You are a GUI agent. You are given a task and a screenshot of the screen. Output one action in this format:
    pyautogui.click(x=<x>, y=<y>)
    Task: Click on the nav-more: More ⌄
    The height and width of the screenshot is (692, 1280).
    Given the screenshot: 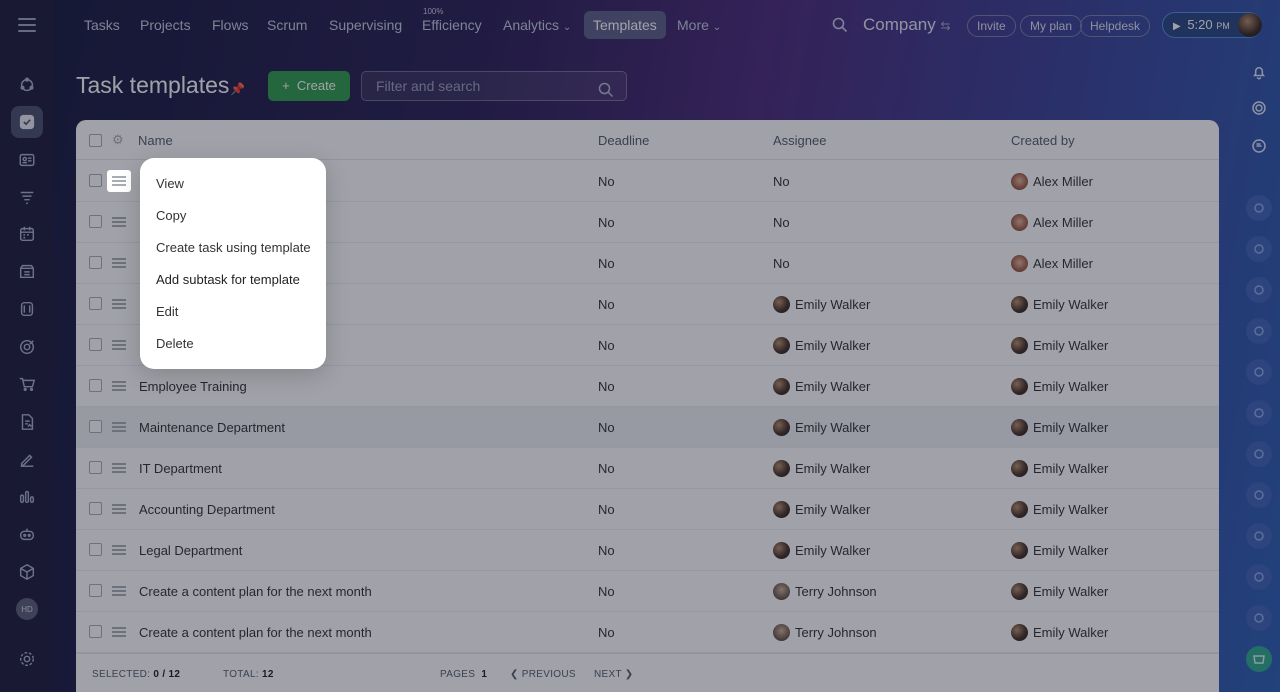 What is the action you would take?
    pyautogui.click(x=699, y=25)
    